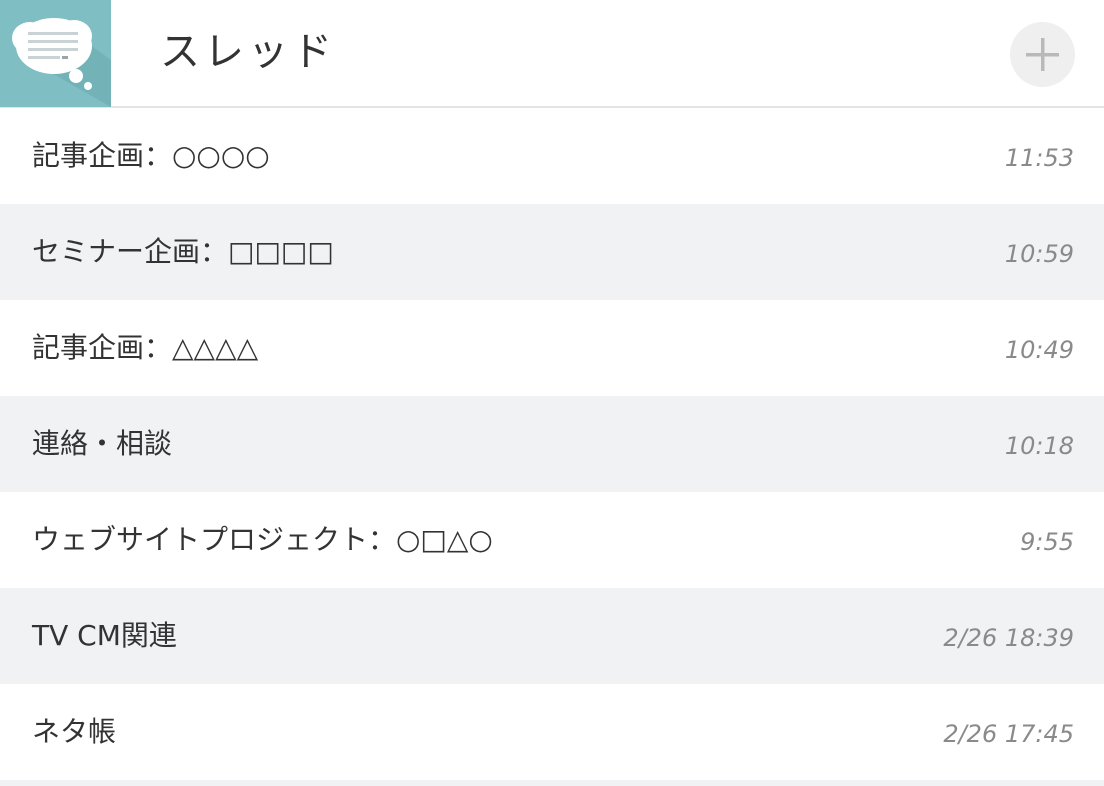  I want to click on add-thread-button, so click(1042, 54).